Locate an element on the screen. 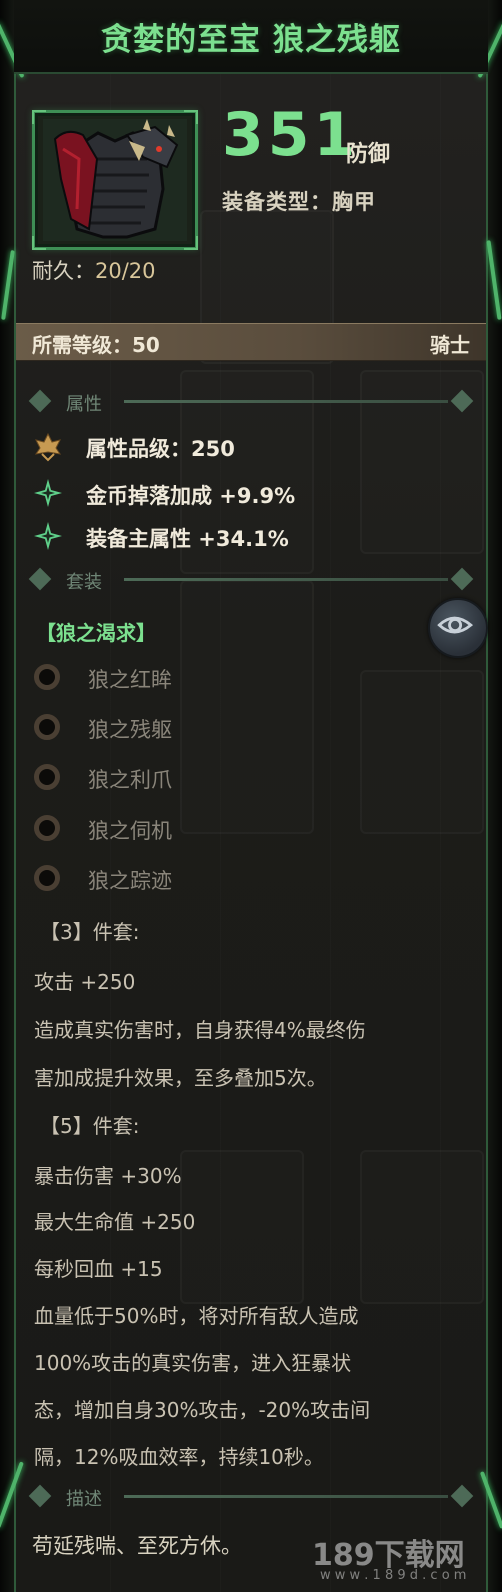 This screenshot has height=1592, width=502. defense-value: 351 is located at coordinates (291, 135).